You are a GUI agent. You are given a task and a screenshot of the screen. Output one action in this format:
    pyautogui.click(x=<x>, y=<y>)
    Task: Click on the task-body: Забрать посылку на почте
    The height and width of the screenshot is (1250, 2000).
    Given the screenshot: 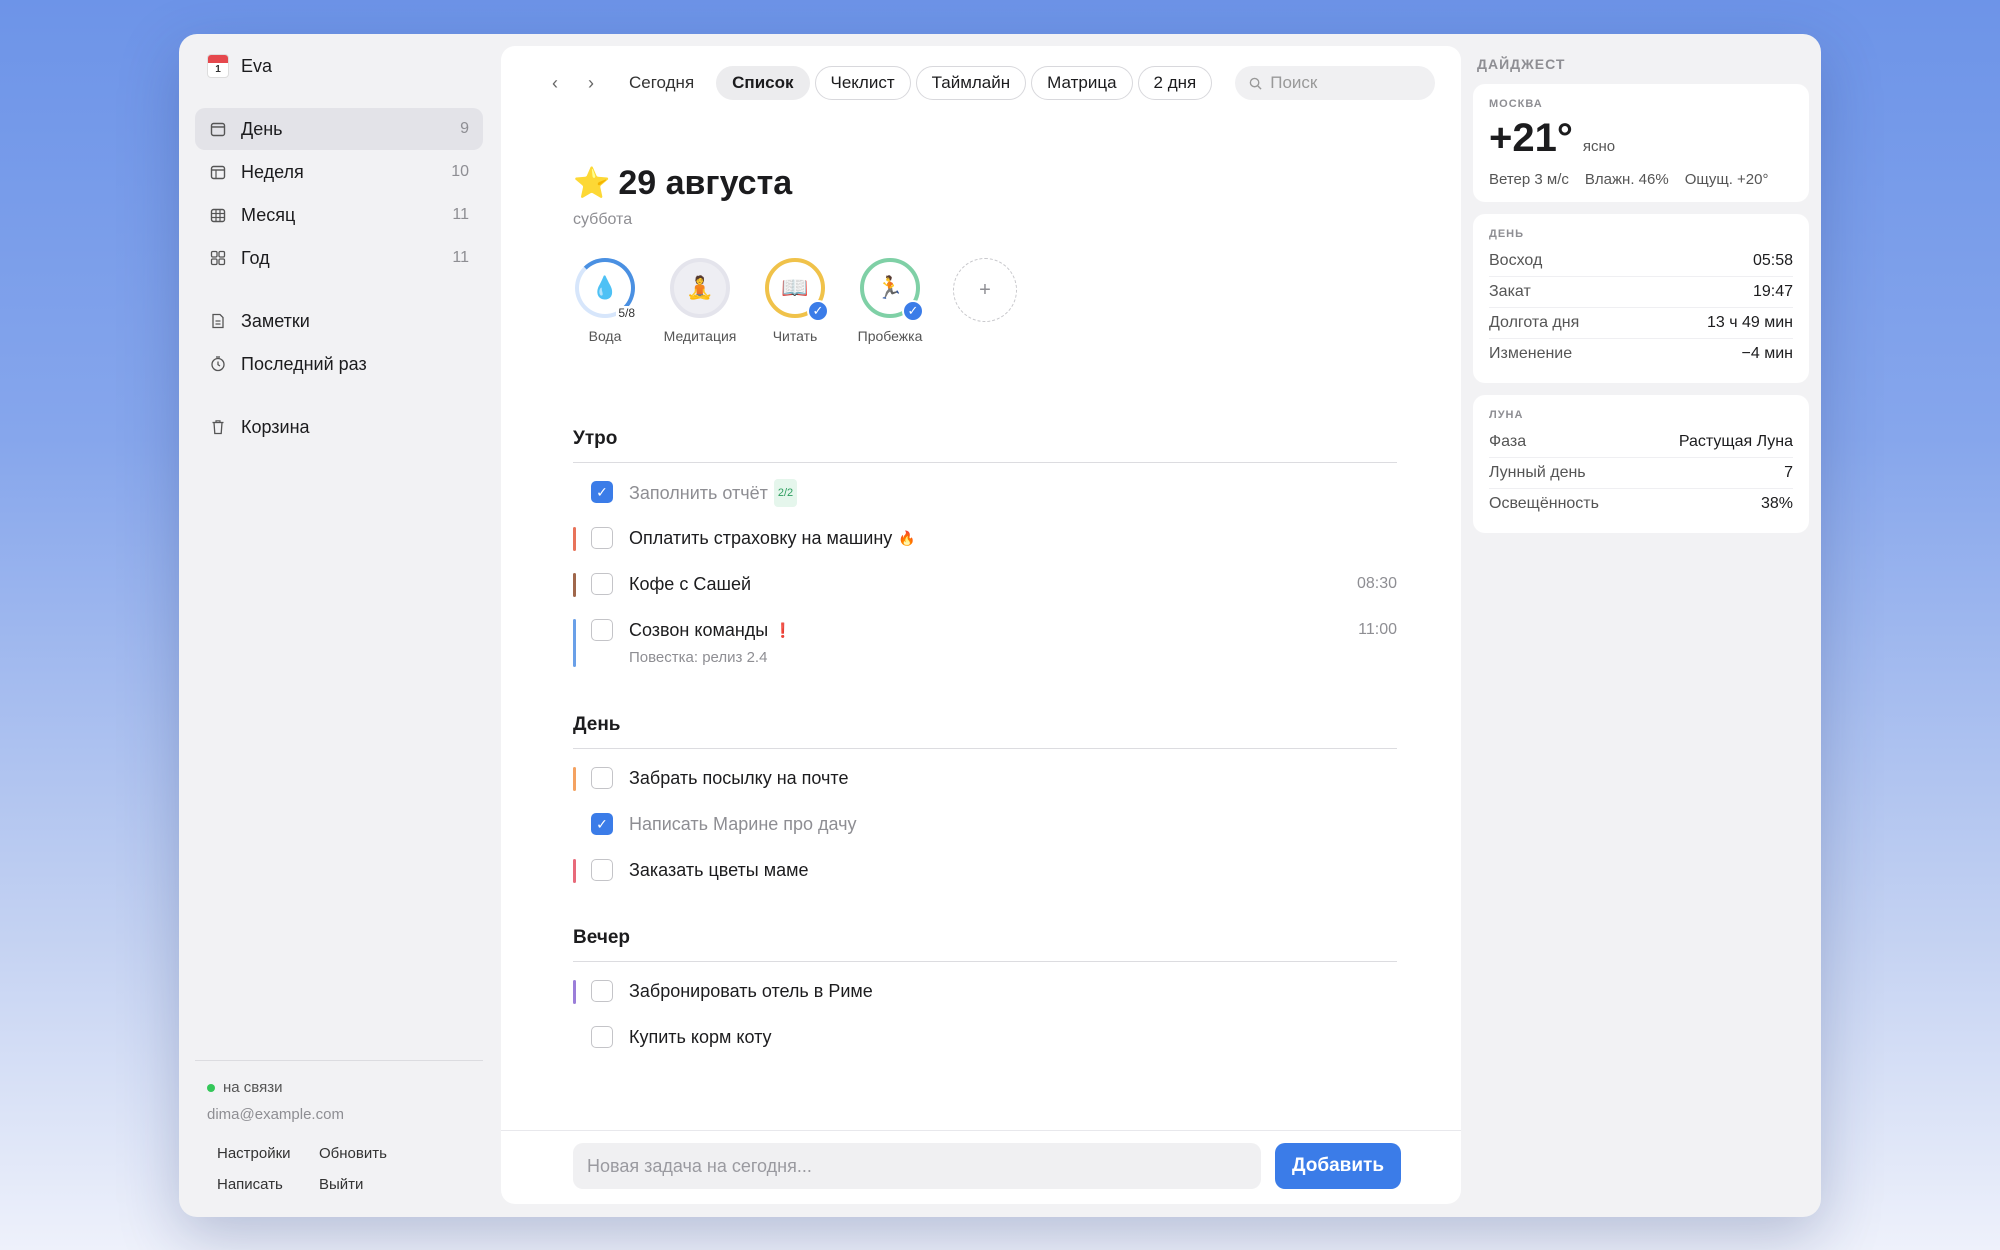 What is the action you would take?
    pyautogui.click(x=1013, y=778)
    